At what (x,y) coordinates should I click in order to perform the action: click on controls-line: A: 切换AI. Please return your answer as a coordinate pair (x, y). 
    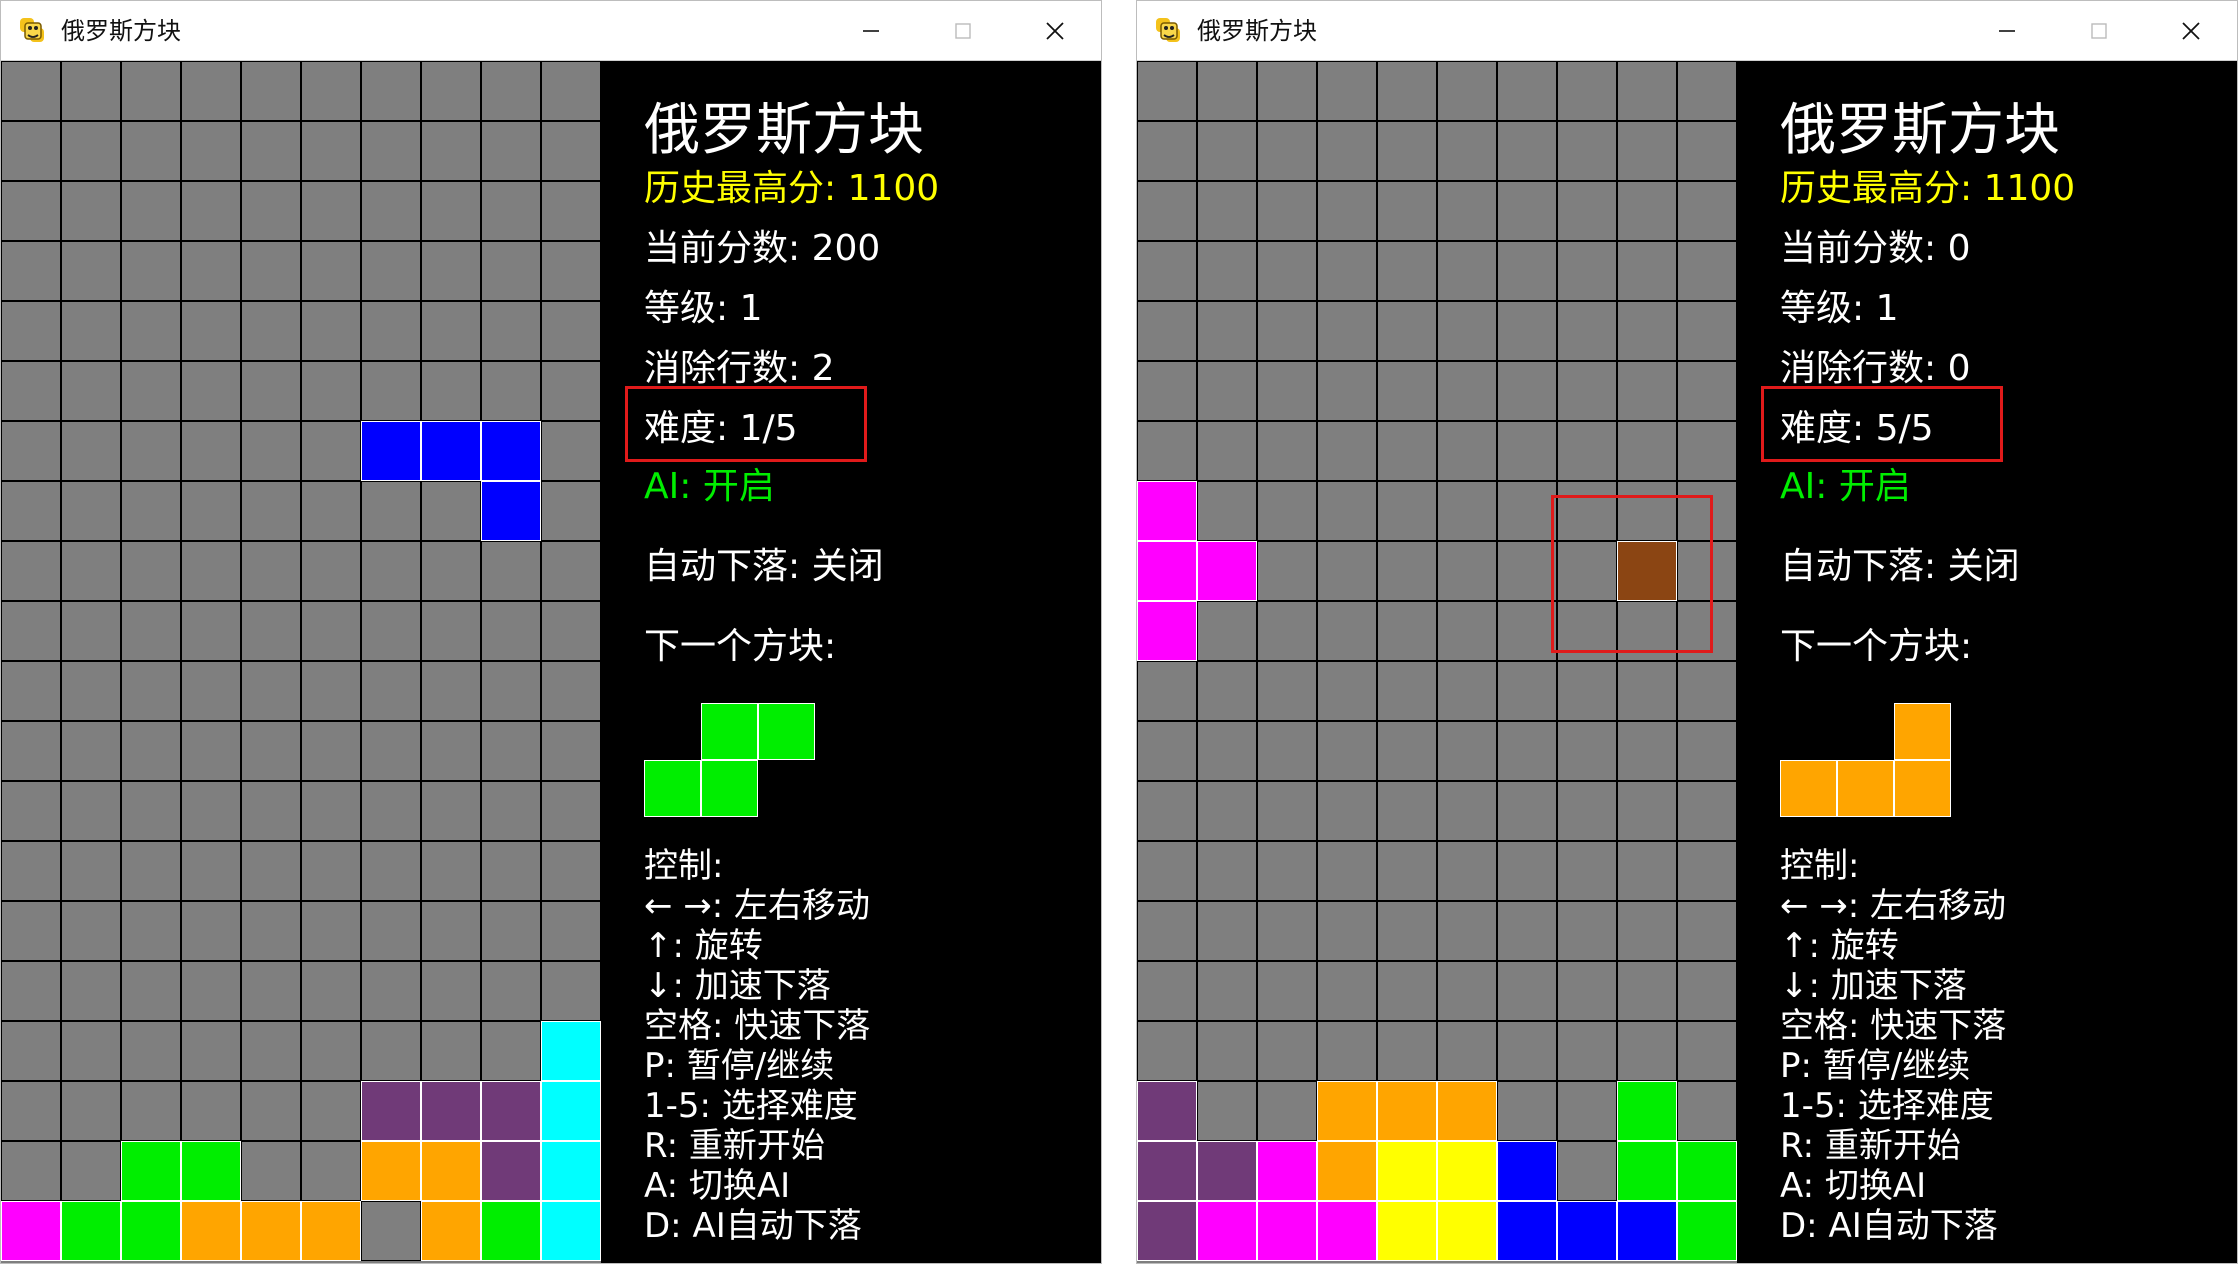
    Looking at the image, I should click on (717, 1186).